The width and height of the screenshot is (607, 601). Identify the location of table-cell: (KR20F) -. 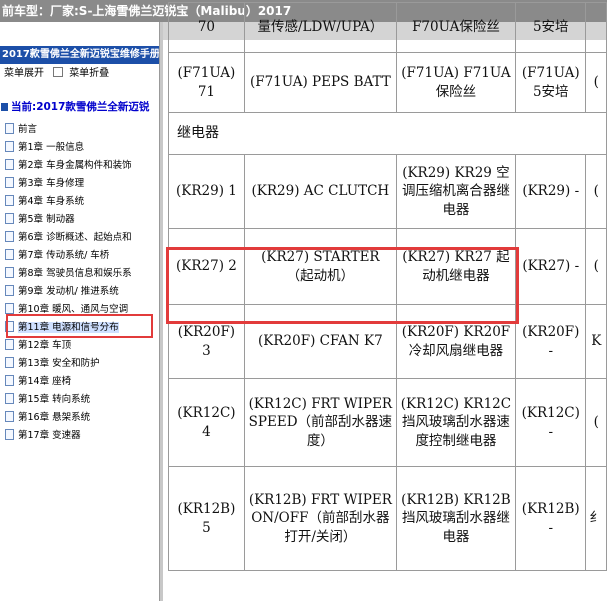
(551, 341).